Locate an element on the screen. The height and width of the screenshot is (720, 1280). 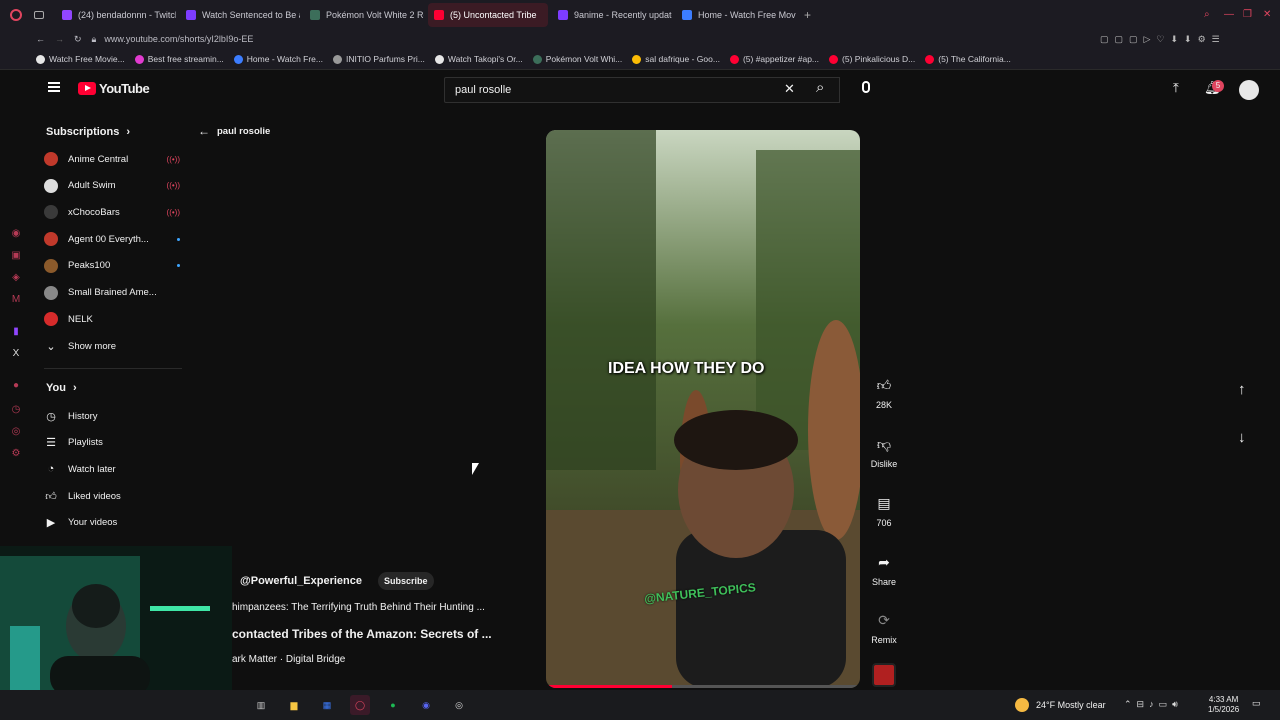
browser-tab: Pokémon Volt White 2 Re is located at coordinates (364, 15).